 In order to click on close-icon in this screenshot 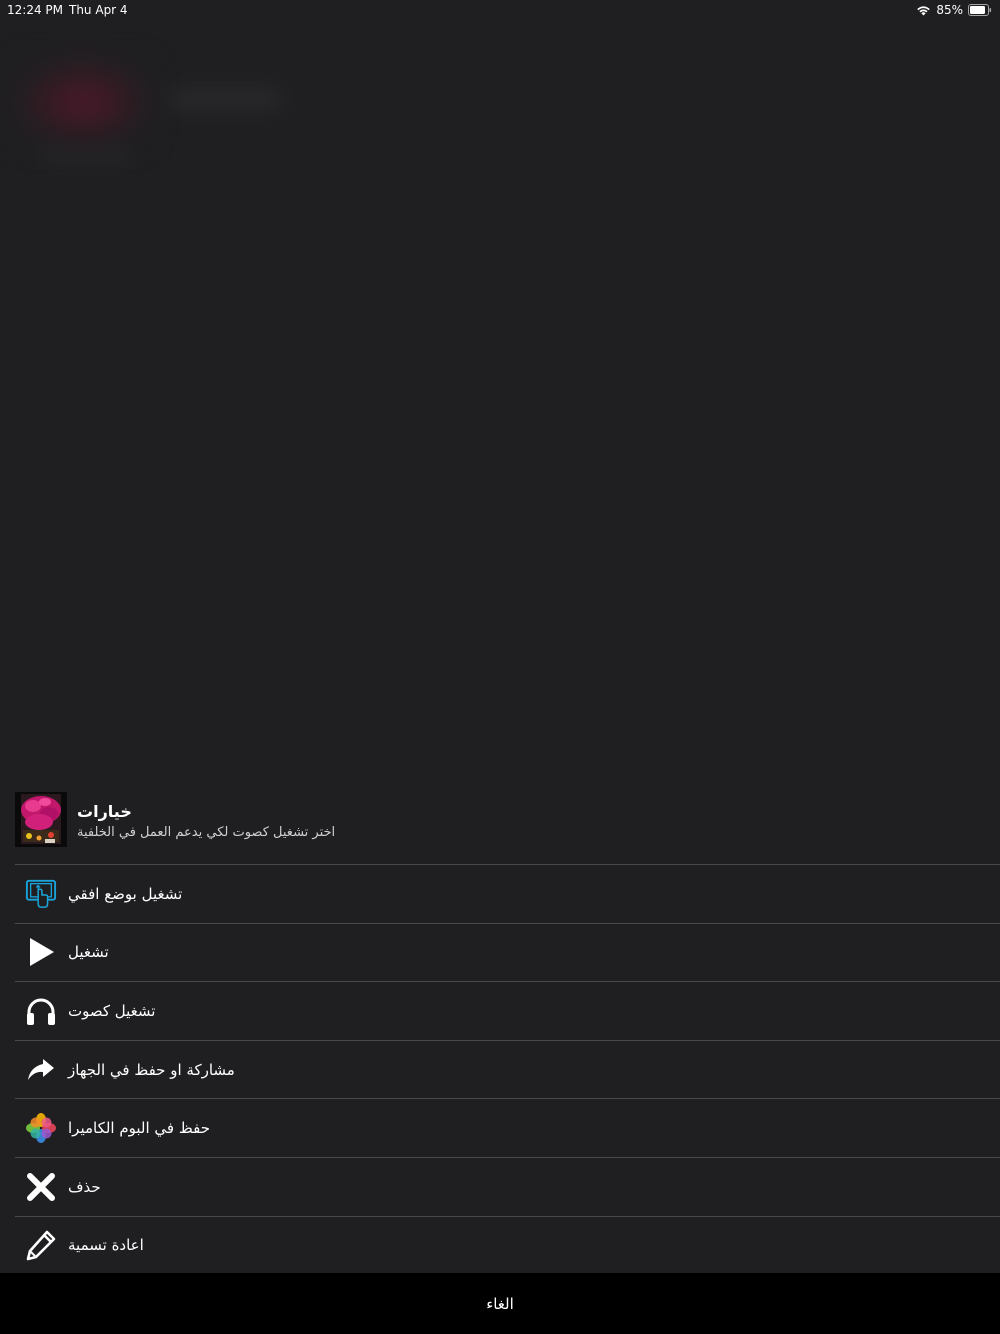, I will do `click(41, 1187)`.